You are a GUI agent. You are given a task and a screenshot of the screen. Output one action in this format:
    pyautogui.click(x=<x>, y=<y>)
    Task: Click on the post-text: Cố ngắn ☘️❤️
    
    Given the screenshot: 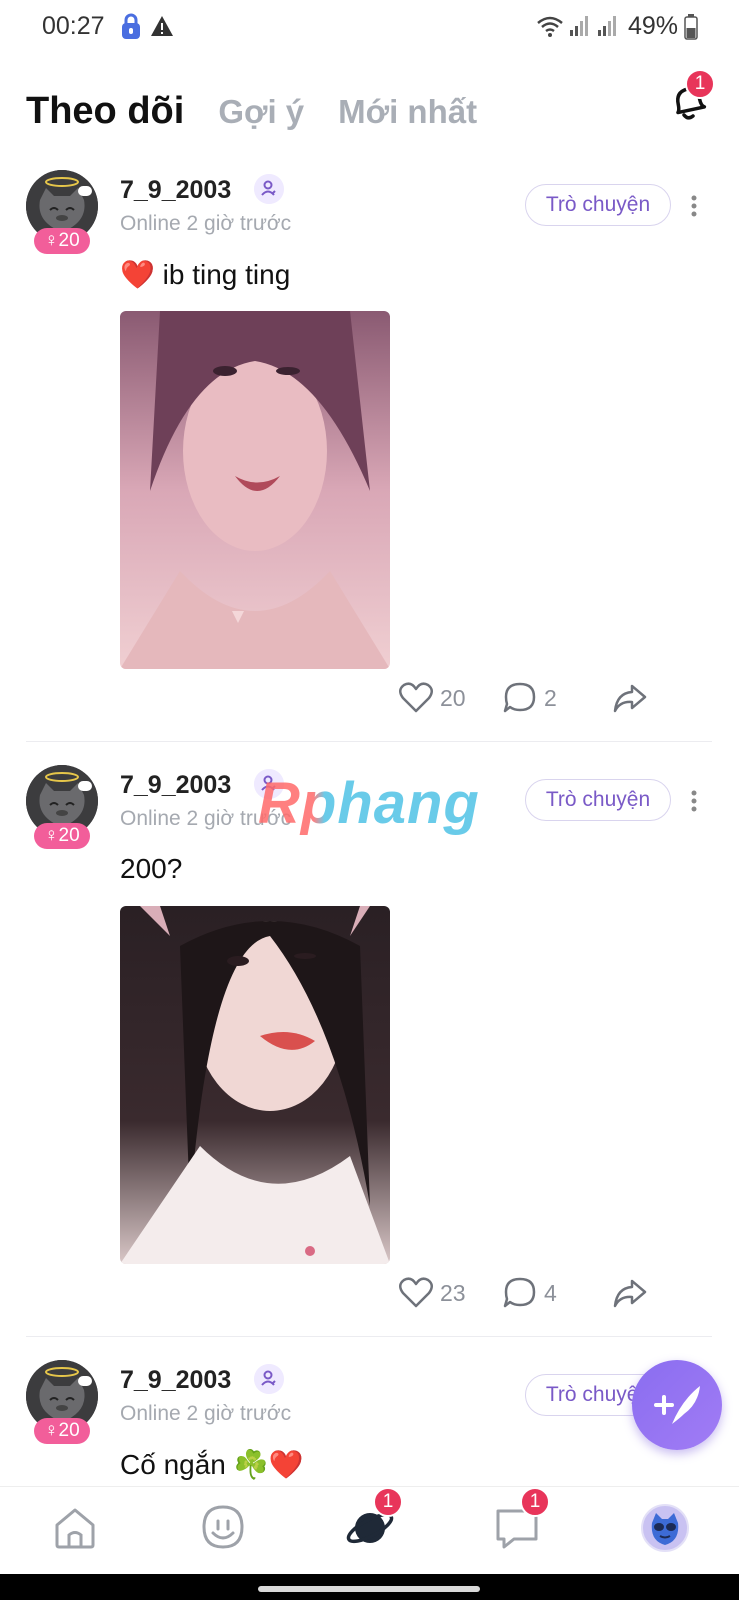 What is the action you would take?
    pyautogui.click(x=212, y=1464)
    